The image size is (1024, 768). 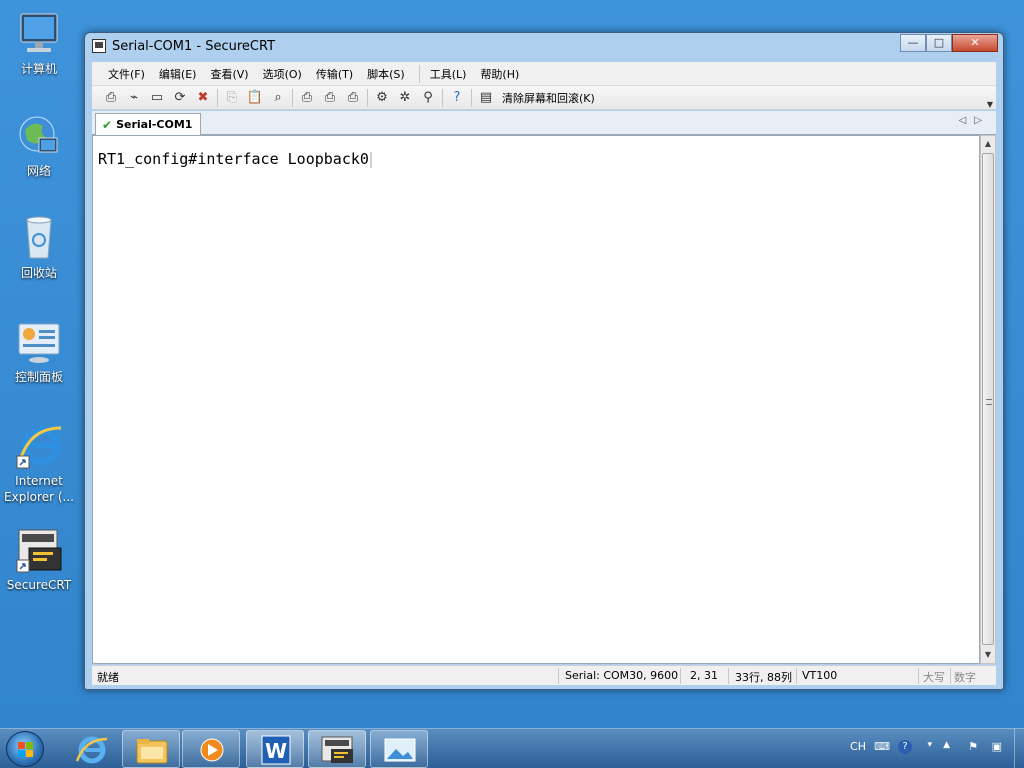 I want to click on tab-scroll-left-icon: ◁, so click(x=967, y=120).